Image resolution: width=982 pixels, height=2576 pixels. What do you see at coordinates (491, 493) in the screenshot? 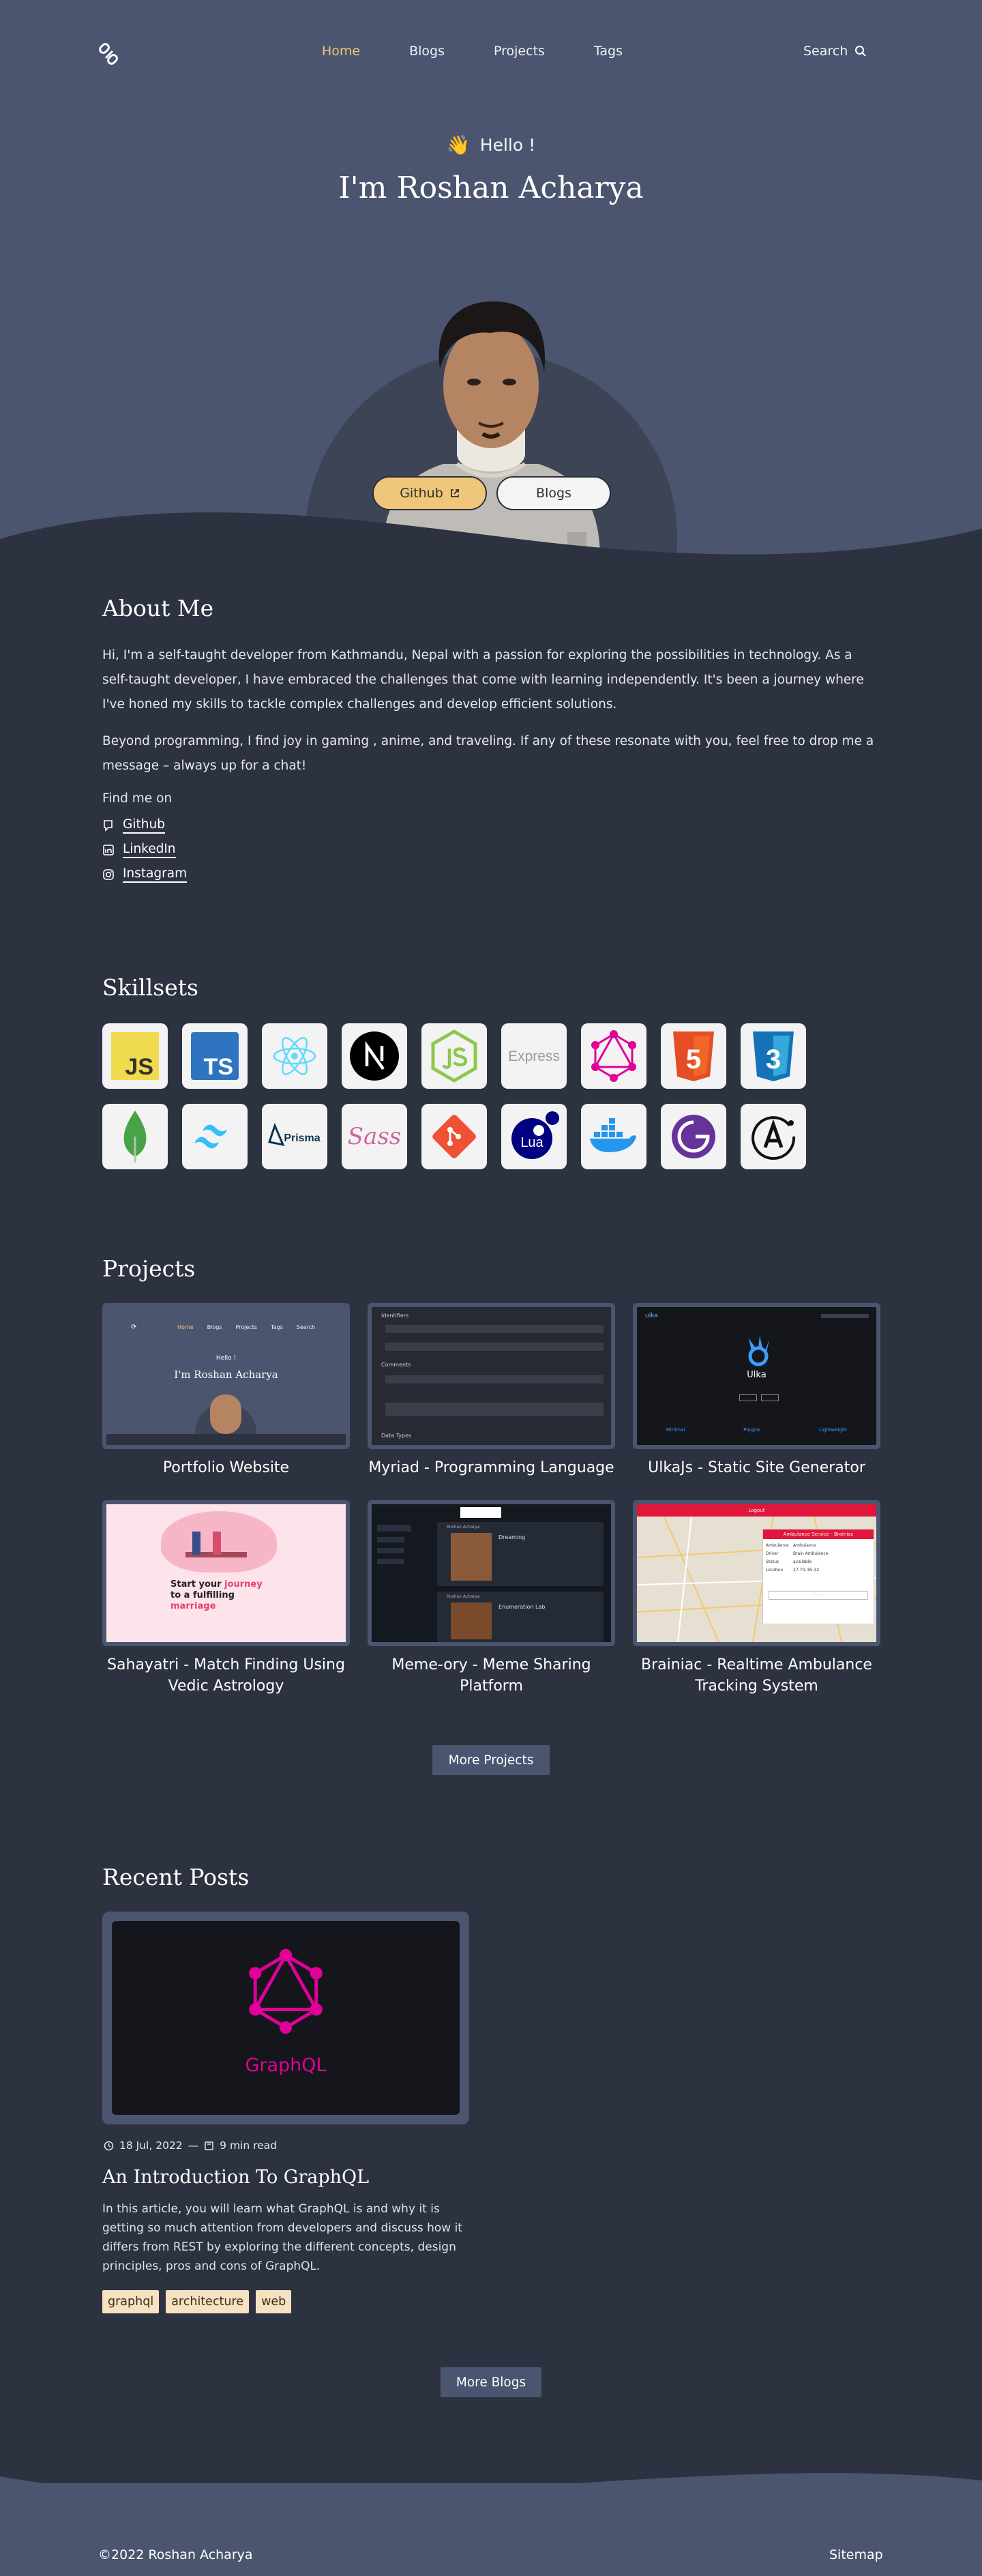
I see `hero-buttons: Github Blogs` at bounding box center [491, 493].